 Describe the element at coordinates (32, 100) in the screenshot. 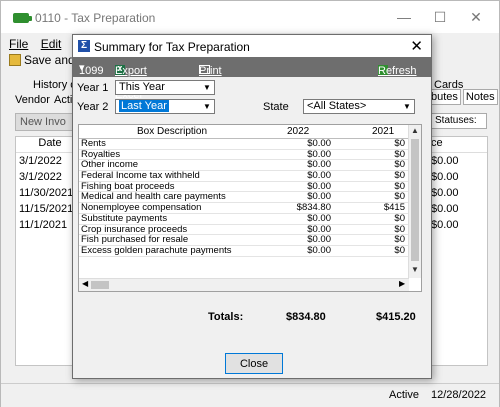

I see `tab-vendor: Vendor` at that location.